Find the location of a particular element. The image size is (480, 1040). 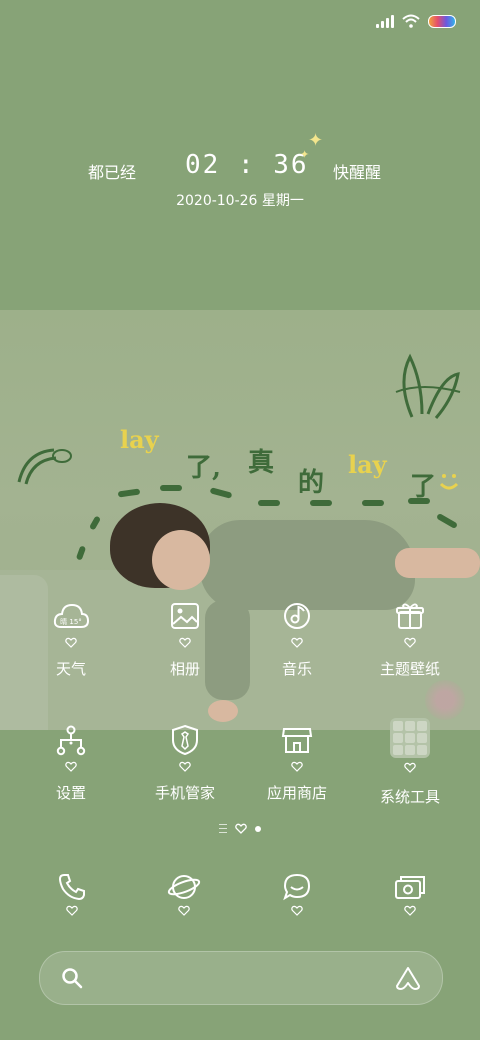

bunny-ears-doodle-icon is located at coordinates (428, 386).